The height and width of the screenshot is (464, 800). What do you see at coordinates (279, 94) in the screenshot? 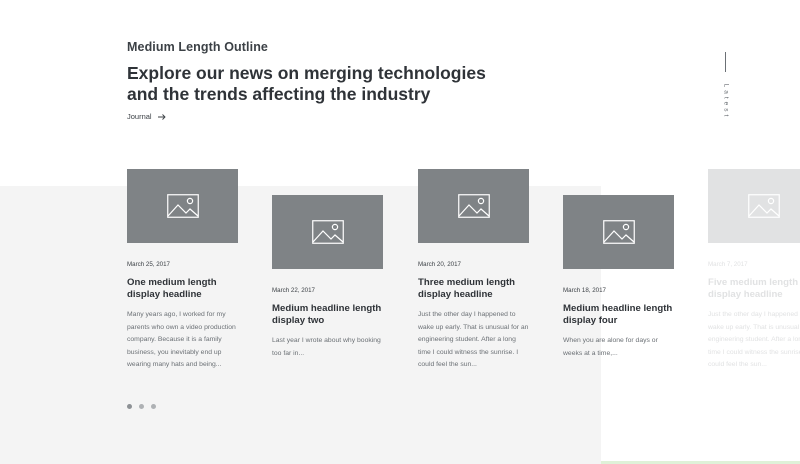
I see `headline-line-2: and the trends affecting the industry` at bounding box center [279, 94].